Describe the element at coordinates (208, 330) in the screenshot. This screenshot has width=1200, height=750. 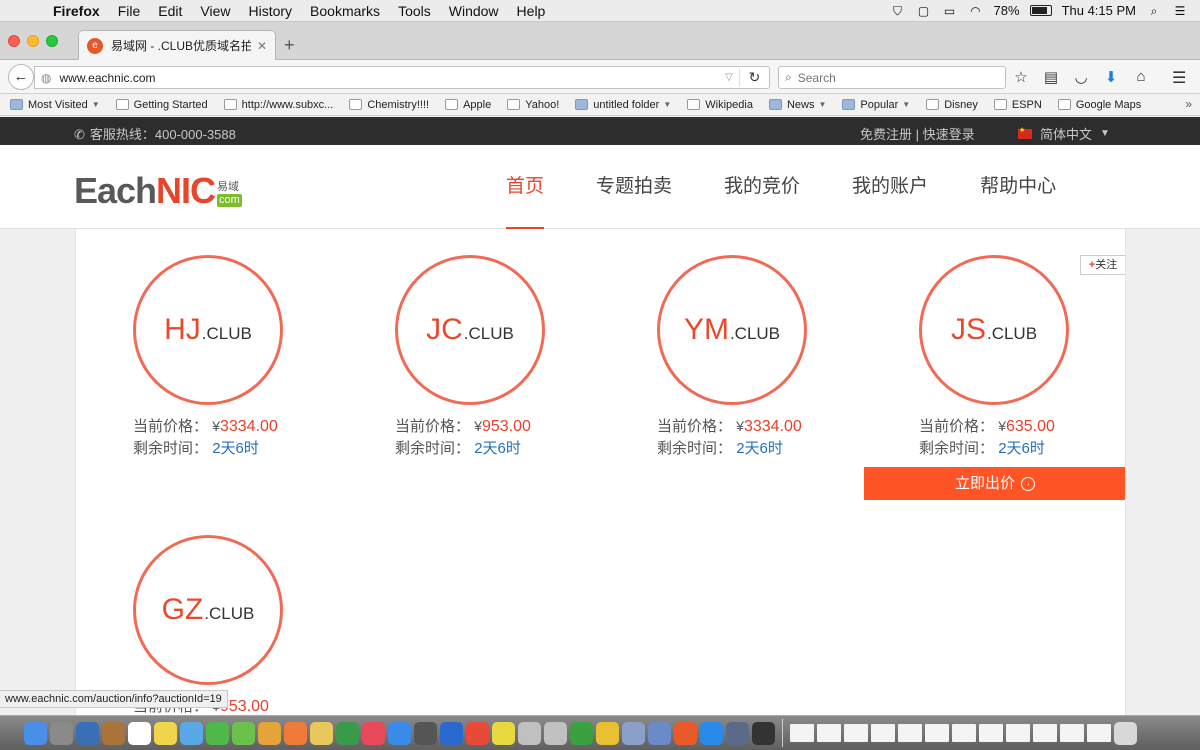
I see `domain-ring: HJ .CLUB` at that location.